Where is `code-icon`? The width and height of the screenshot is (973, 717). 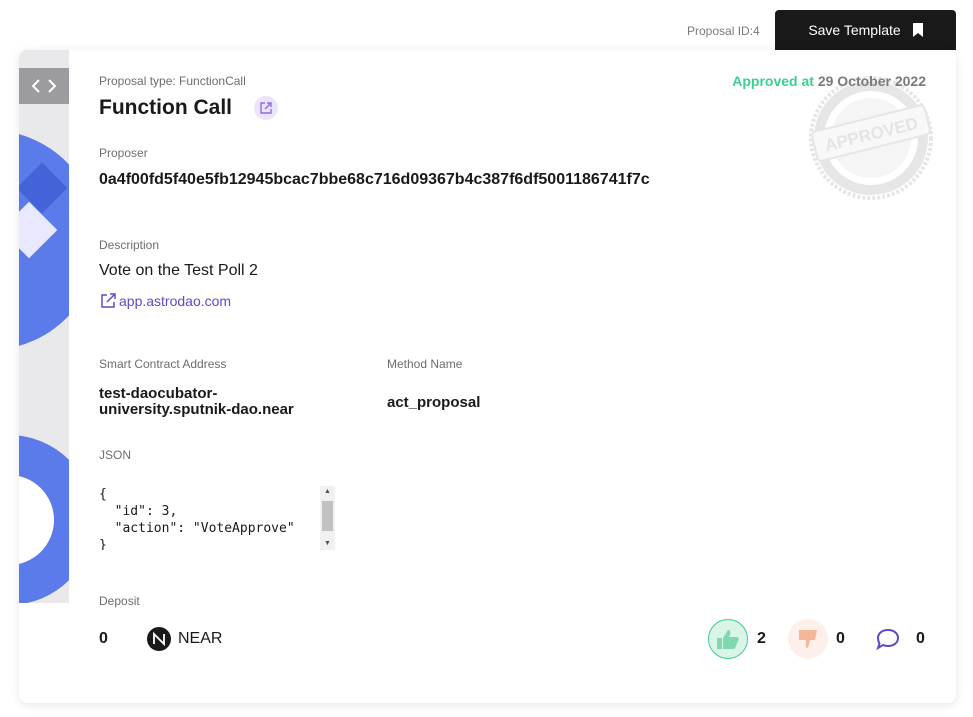 code-icon is located at coordinates (44, 86).